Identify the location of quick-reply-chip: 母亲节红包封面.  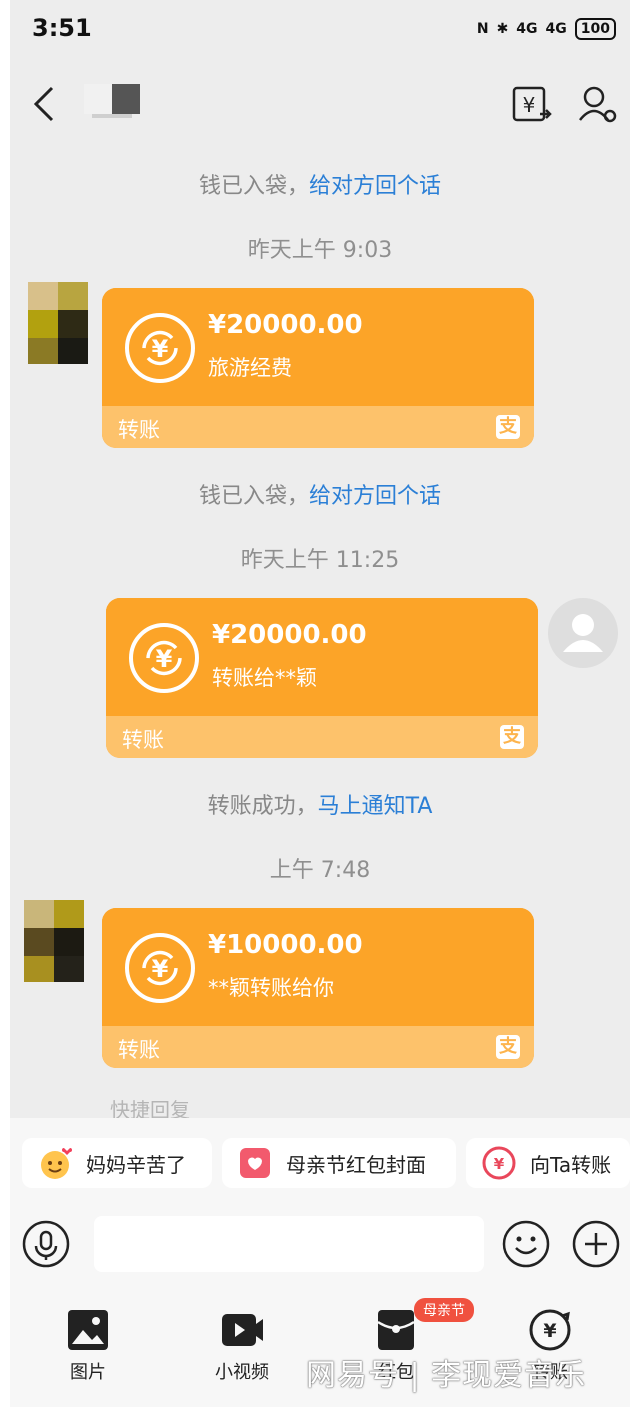
(339, 1163).